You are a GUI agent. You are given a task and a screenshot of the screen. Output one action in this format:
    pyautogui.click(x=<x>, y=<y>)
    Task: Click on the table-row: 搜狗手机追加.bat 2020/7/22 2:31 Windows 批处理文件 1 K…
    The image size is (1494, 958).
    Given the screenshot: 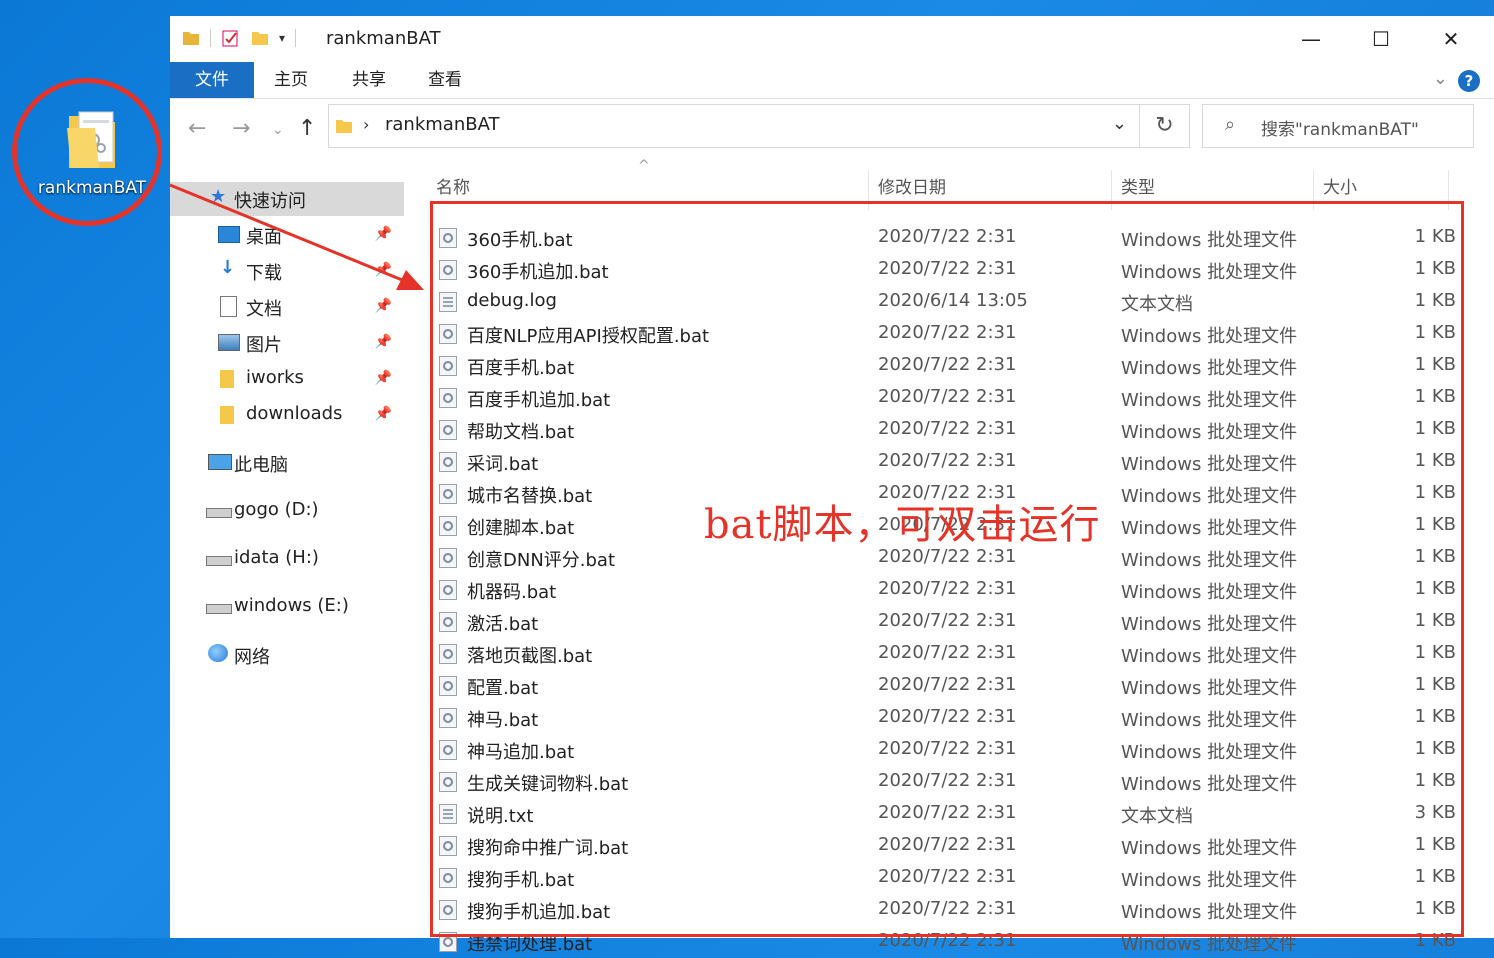 What is the action you would take?
    pyautogui.click(x=948, y=910)
    